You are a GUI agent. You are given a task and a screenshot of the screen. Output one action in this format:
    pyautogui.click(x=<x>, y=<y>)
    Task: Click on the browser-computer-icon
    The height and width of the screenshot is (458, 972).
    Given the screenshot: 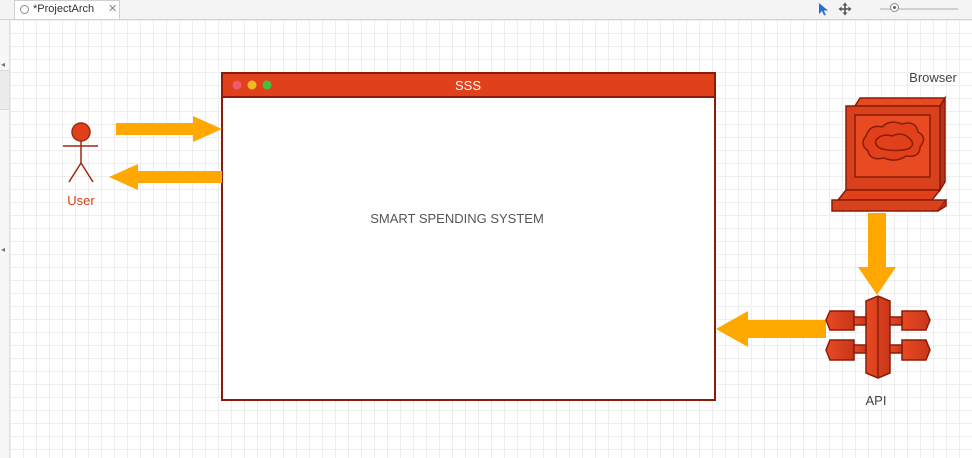 What is the action you would take?
    pyautogui.click(x=889, y=153)
    